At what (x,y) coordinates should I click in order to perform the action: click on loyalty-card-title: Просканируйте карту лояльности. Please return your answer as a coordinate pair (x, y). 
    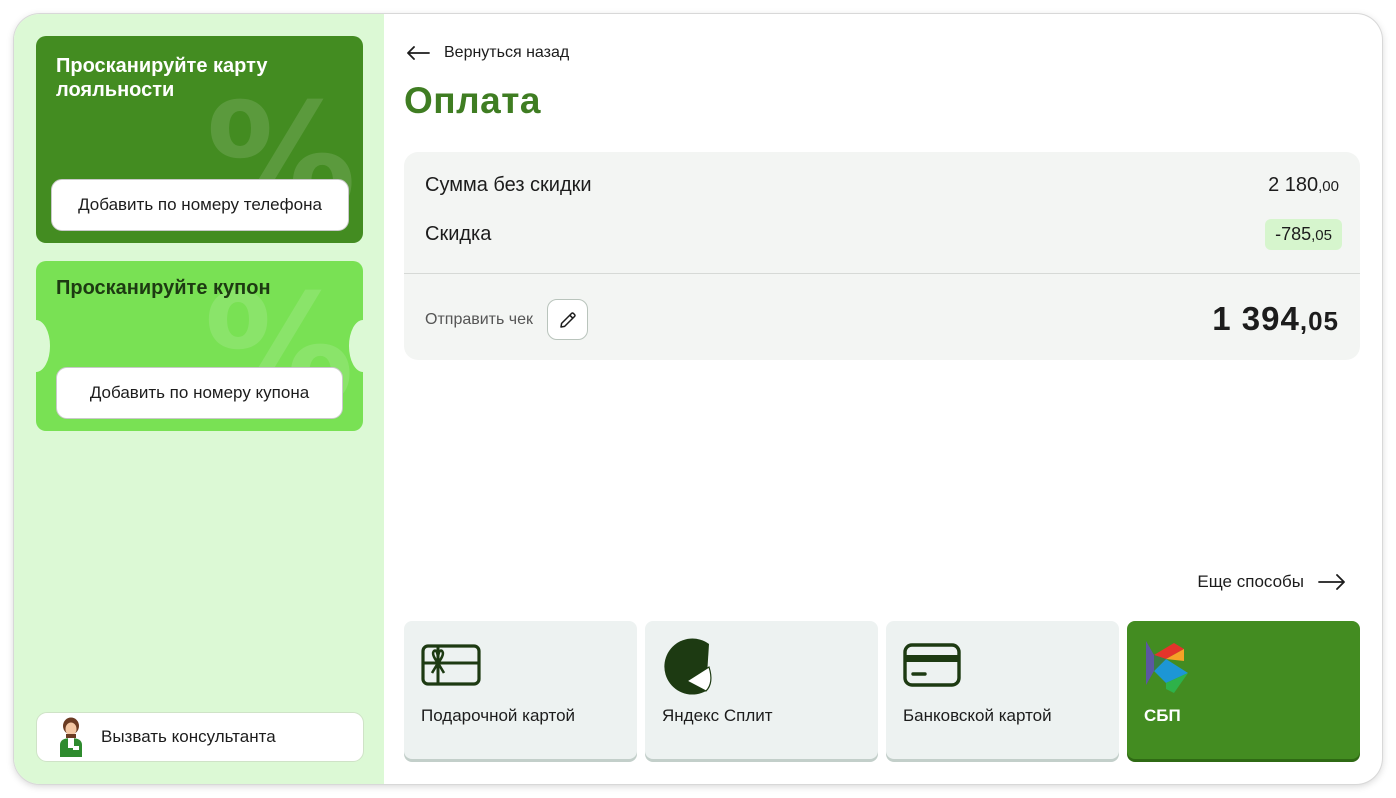
    Looking at the image, I should click on (162, 78).